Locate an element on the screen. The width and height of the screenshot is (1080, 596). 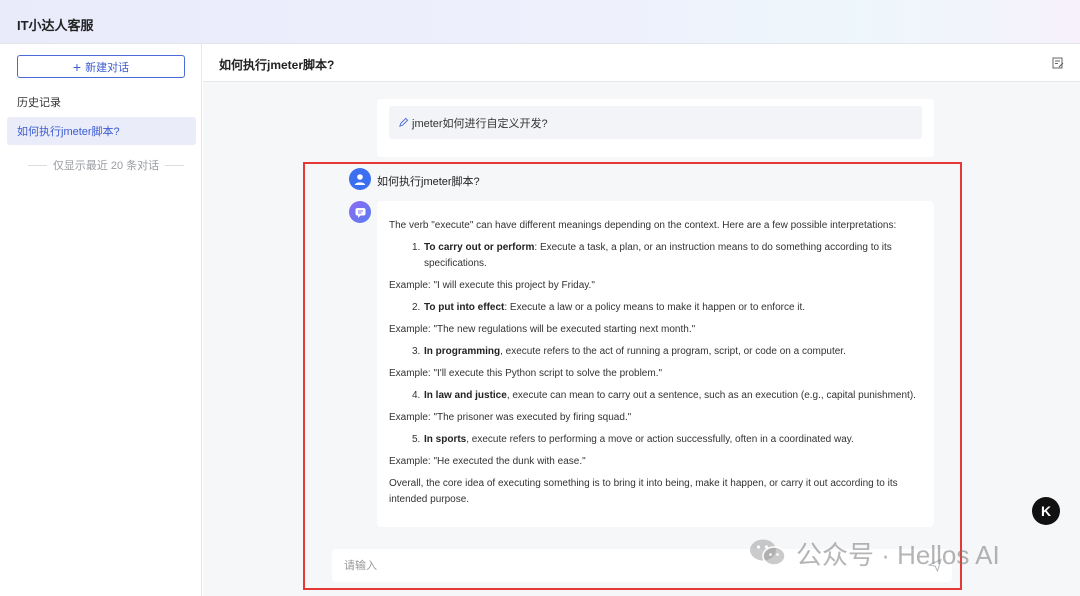
history-note-text: 仅显示最近 20 条对话 is located at coordinates (106, 166).